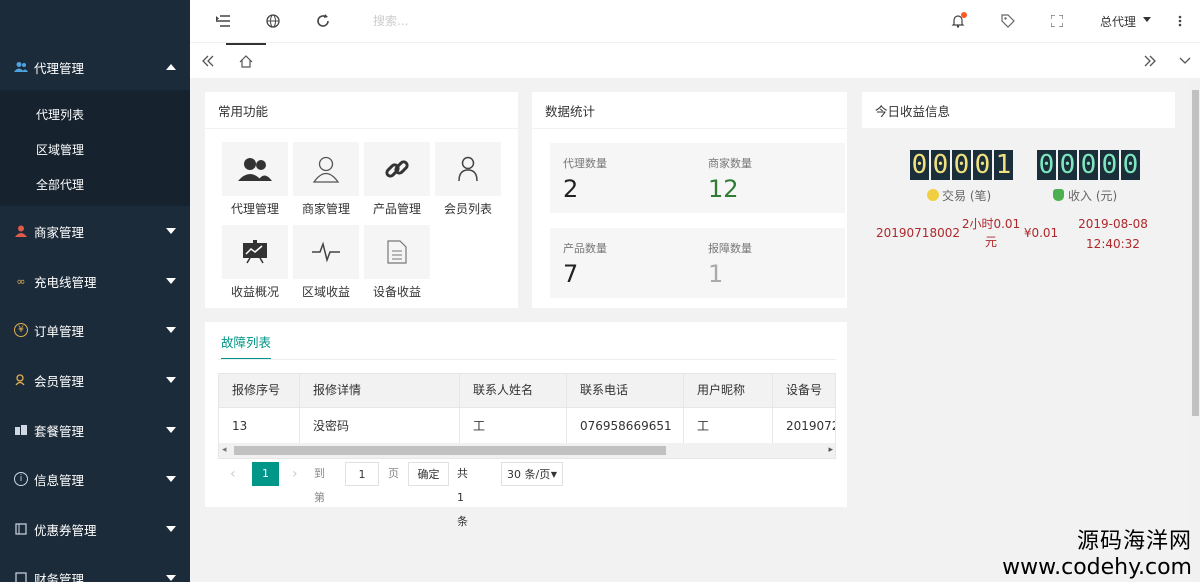 The width and height of the screenshot is (1200, 582). What do you see at coordinates (1147, 19) in the screenshot?
I see `chevron-down-icon` at bounding box center [1147, 19].